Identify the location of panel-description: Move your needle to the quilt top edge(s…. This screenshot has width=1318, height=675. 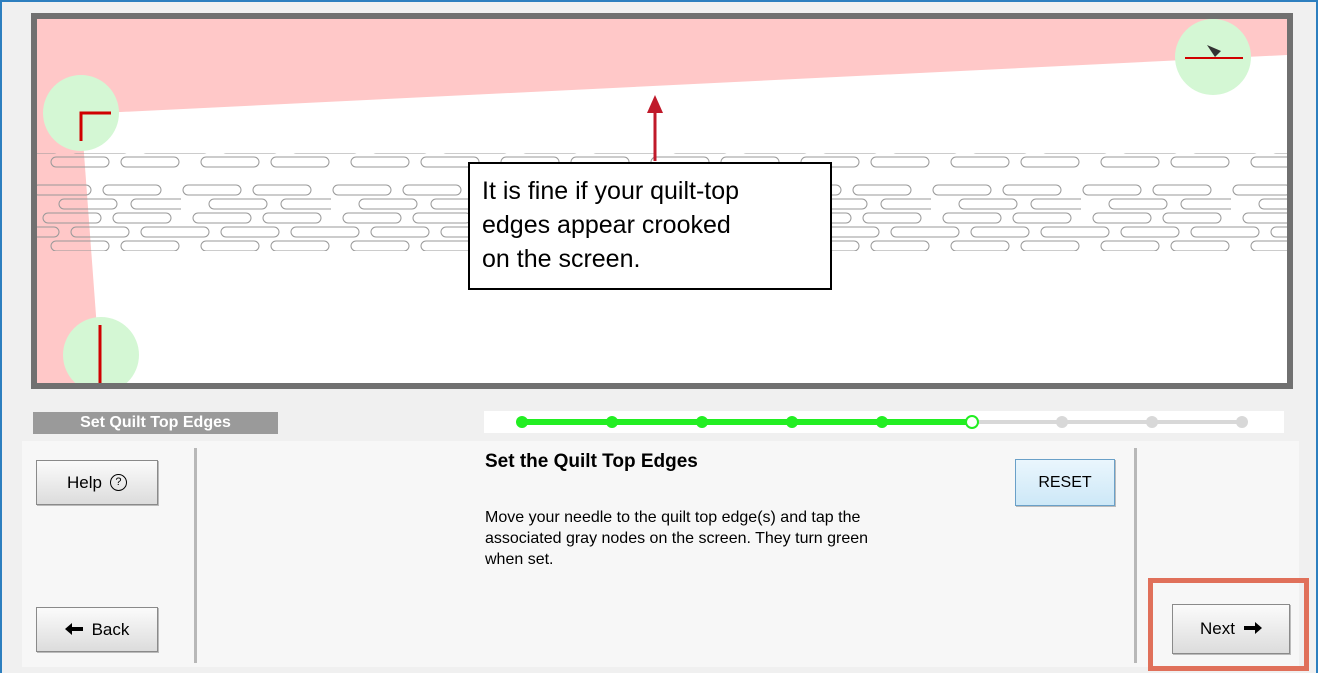
(677, 538).